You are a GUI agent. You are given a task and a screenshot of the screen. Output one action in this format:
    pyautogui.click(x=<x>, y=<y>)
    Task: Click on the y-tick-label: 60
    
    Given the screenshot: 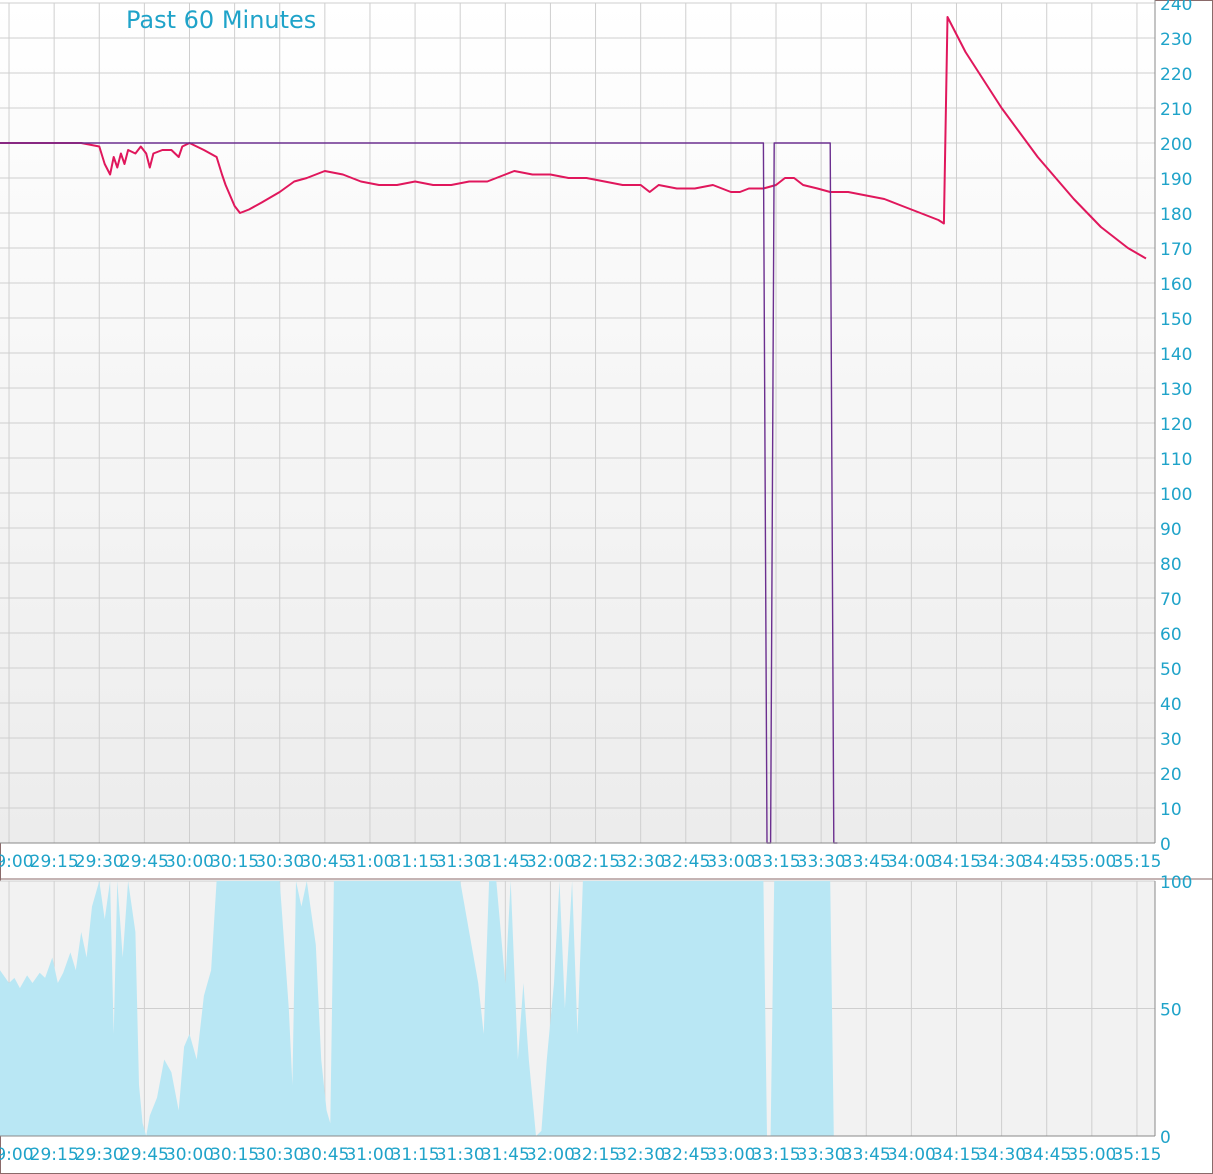 What is the action you would take?
    pyautogui.click(x=1171, y=635)
    